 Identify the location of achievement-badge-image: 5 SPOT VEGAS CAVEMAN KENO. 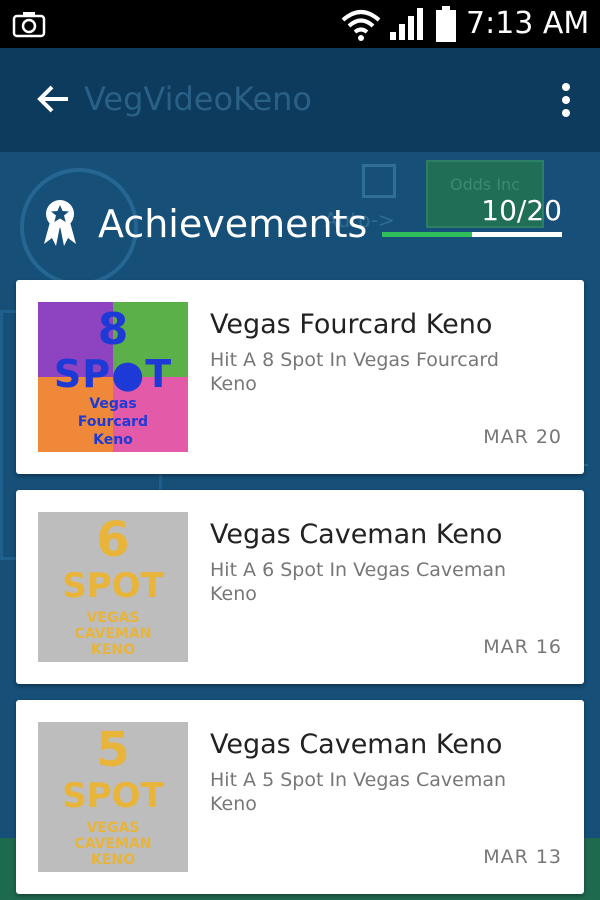
(113, 797).